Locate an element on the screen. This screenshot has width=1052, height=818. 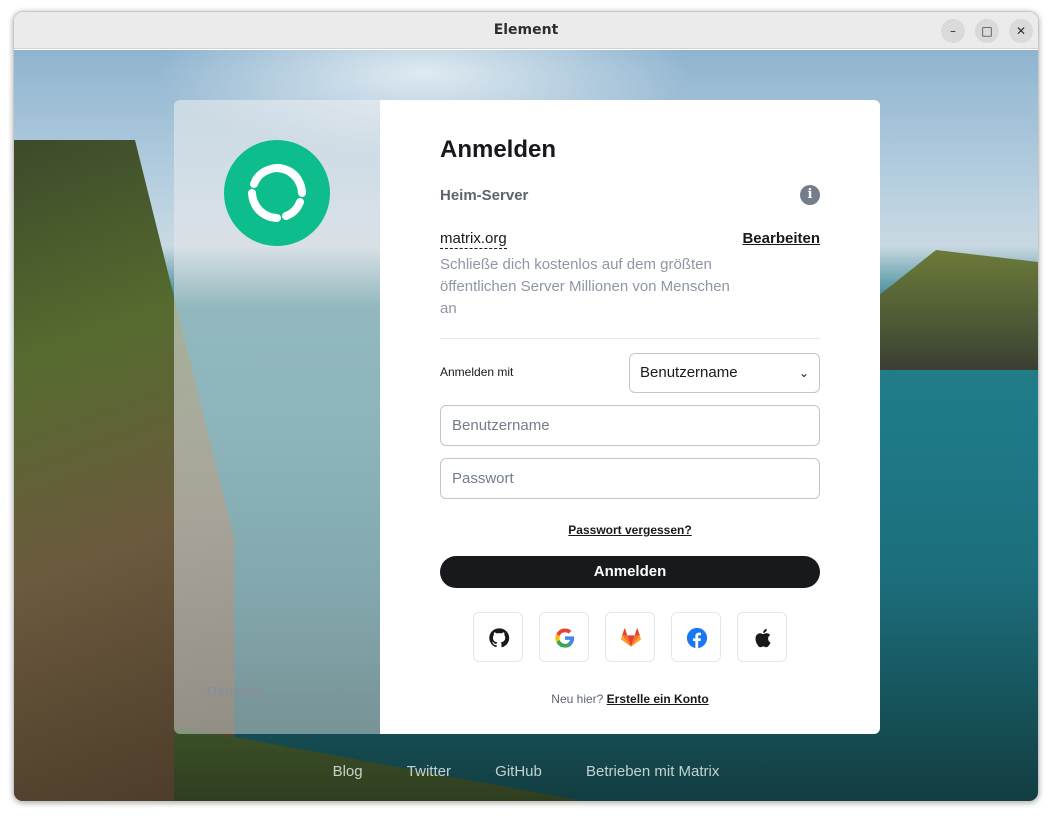
footer-link-github: GitHub is located at coordinates (518, 771).